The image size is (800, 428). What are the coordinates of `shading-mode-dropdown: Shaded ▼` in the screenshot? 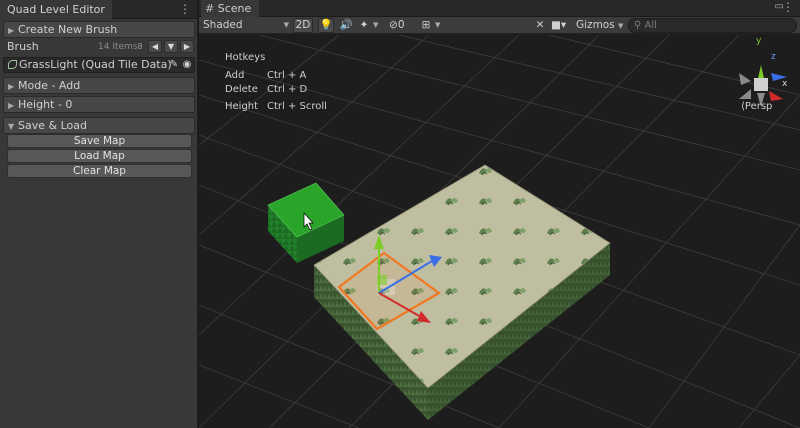 It's located at (246, 25).